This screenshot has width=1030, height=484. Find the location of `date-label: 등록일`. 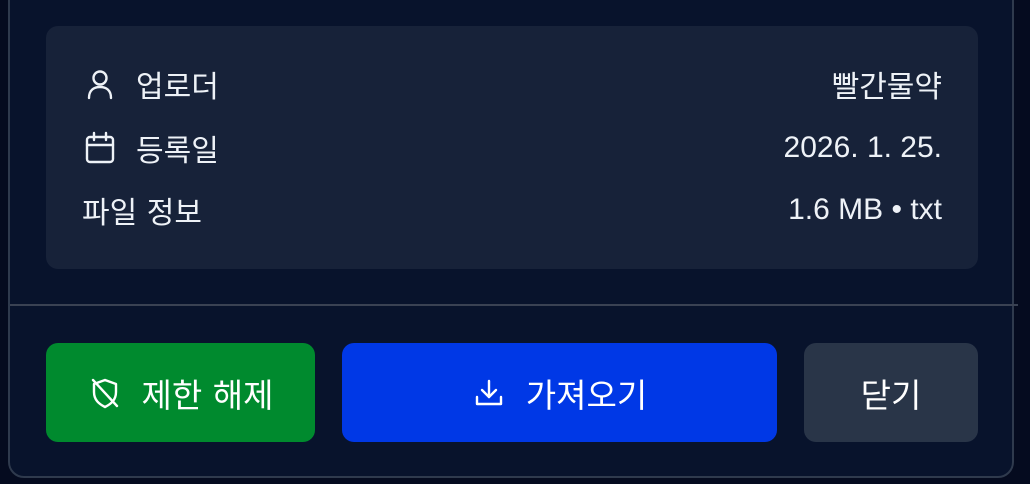

date-label: 등록일 is located at coordinates (177, 151).